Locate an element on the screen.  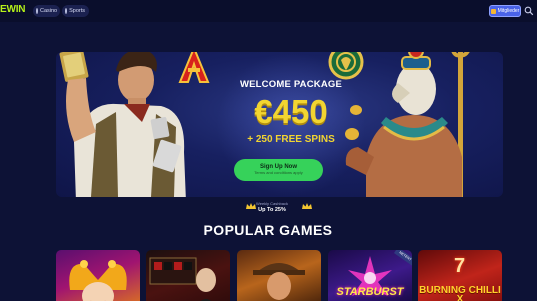
nav-sports-label: Sports is located at coordinates (77, 11).